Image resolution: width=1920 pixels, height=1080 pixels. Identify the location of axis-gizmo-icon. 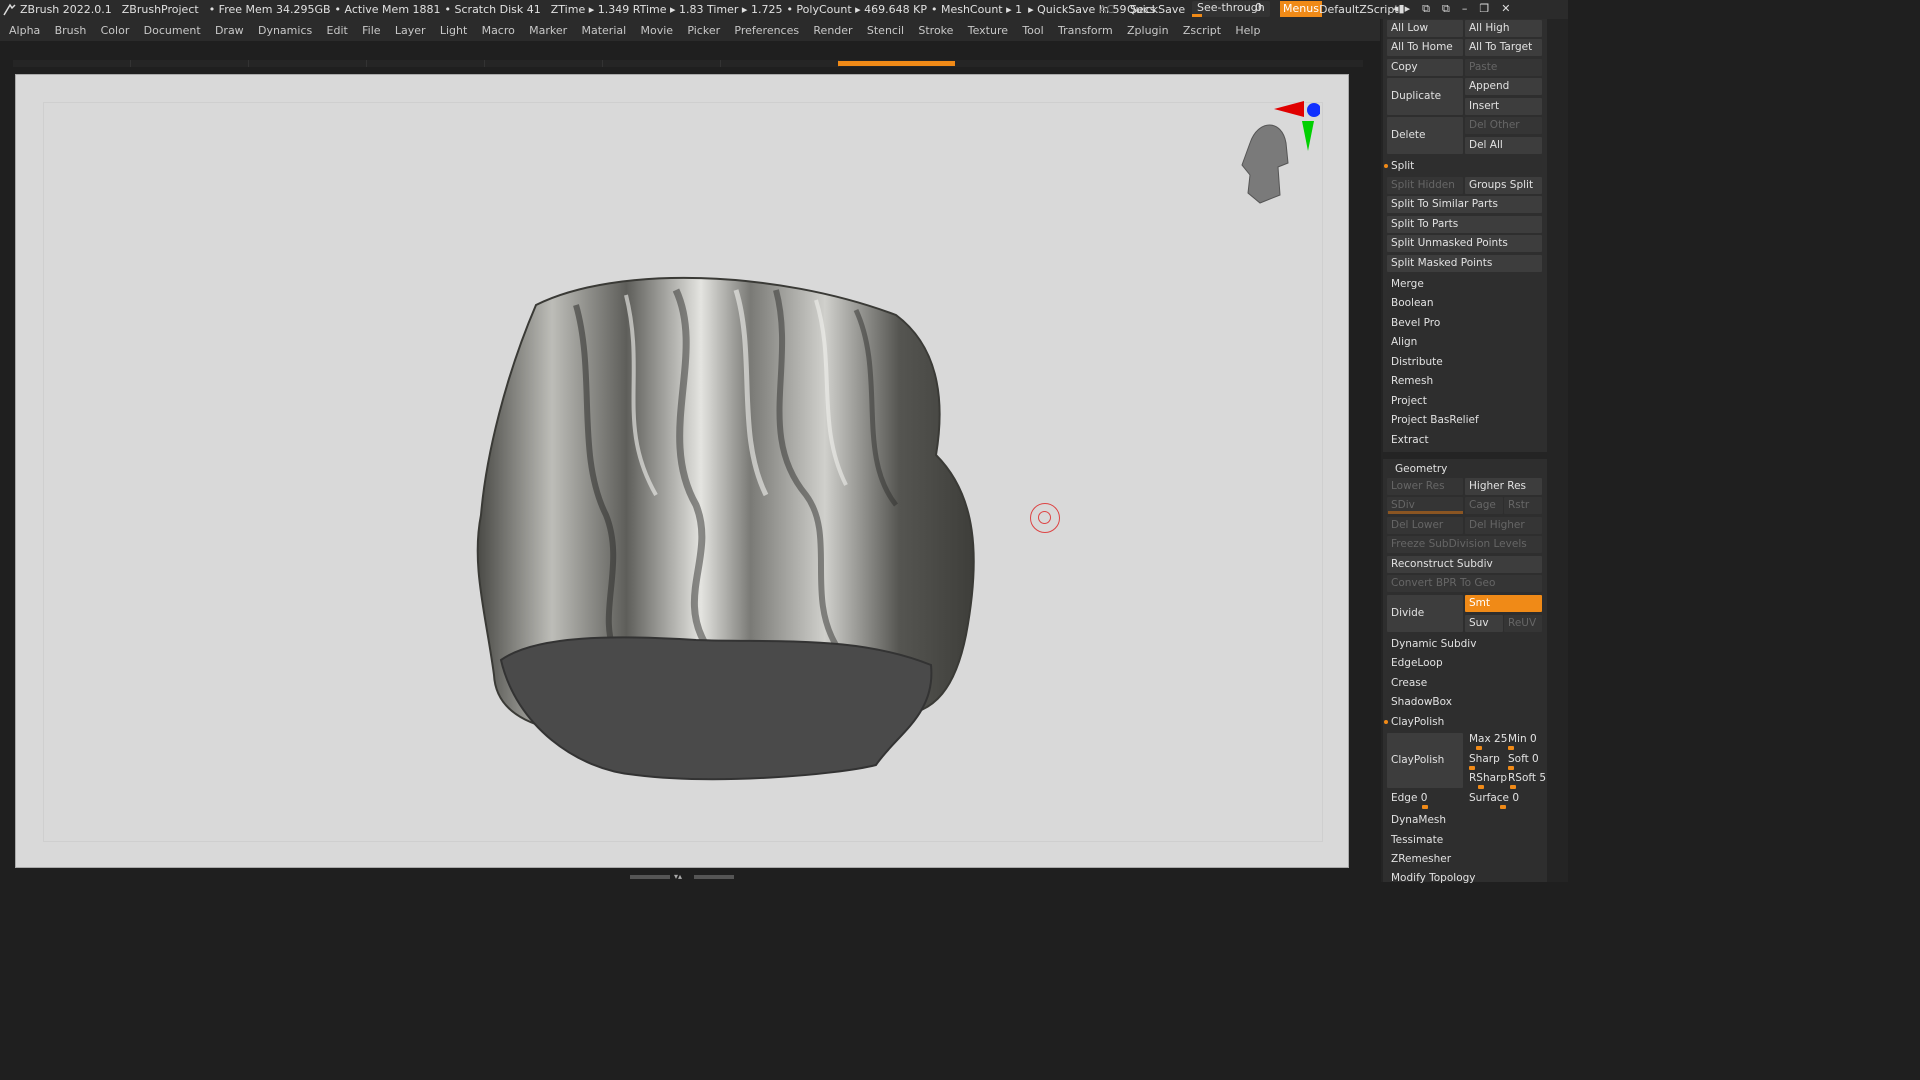
(1275, 155).